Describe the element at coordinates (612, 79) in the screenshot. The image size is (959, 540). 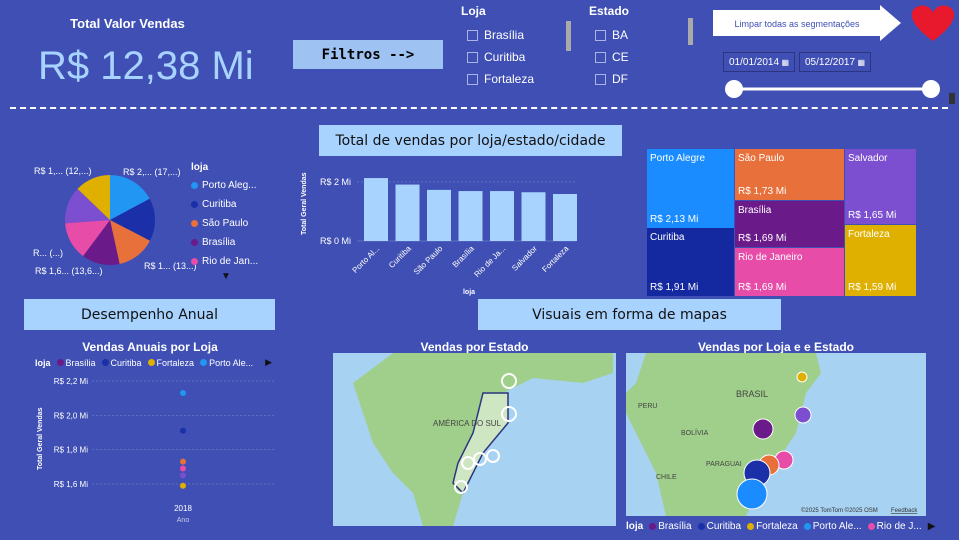
I see `slicer-estado-item: DF` at that location.